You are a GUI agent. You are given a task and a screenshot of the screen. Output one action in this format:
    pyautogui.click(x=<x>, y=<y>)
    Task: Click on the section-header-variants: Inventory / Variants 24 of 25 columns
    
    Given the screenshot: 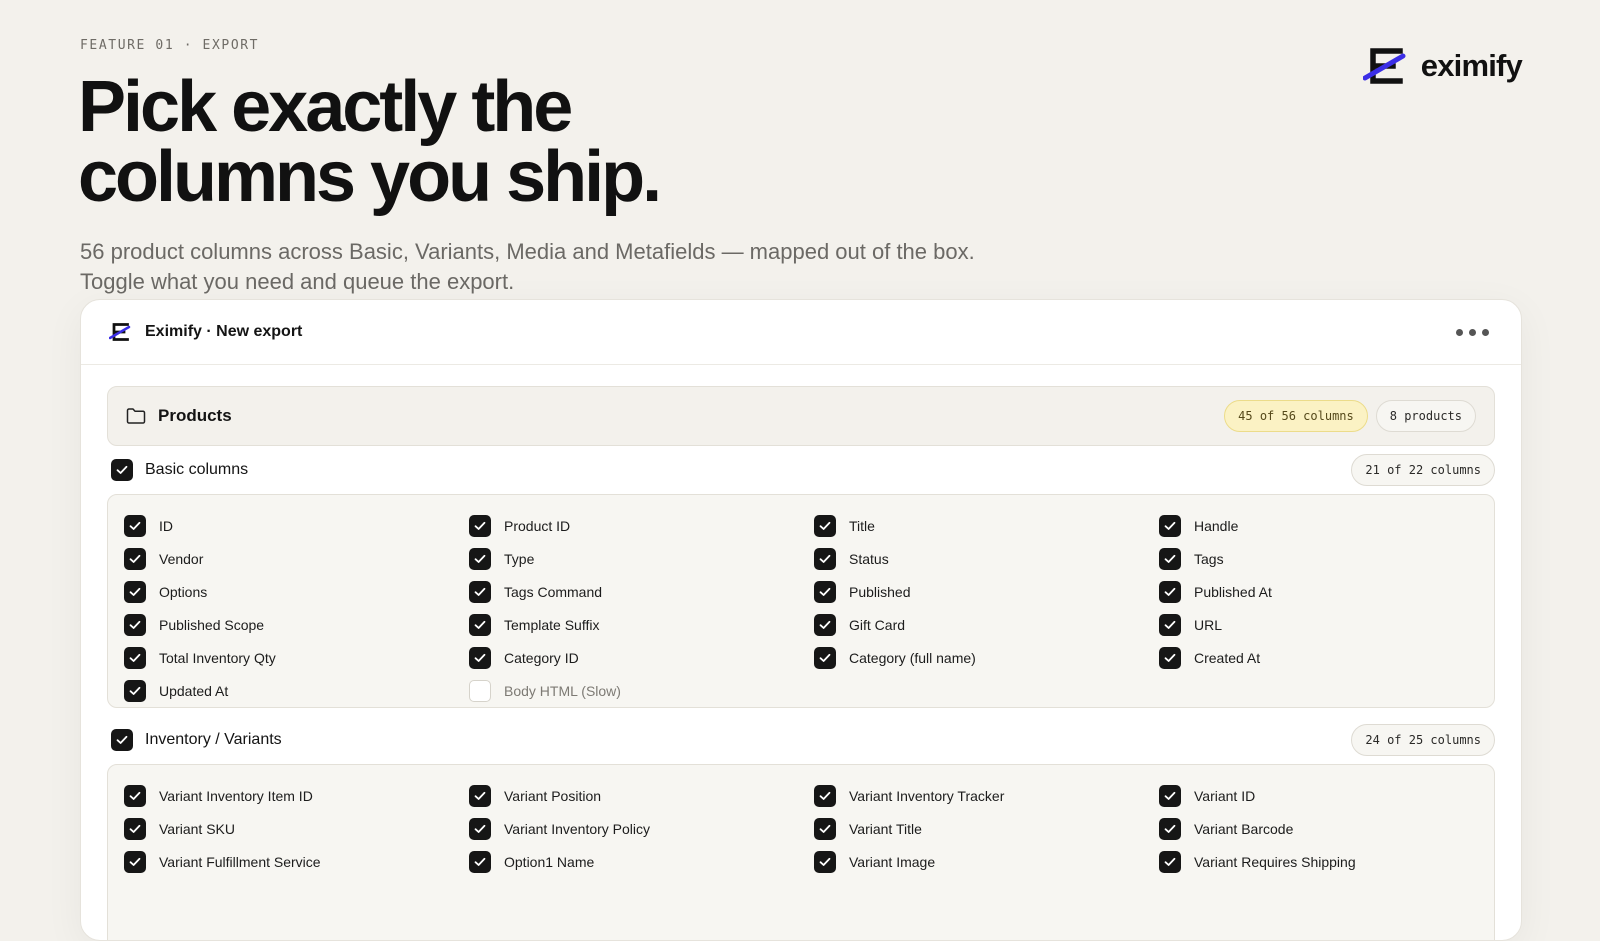 What is the action you would take?
    pyautogui.click(x=803, y=740)
    